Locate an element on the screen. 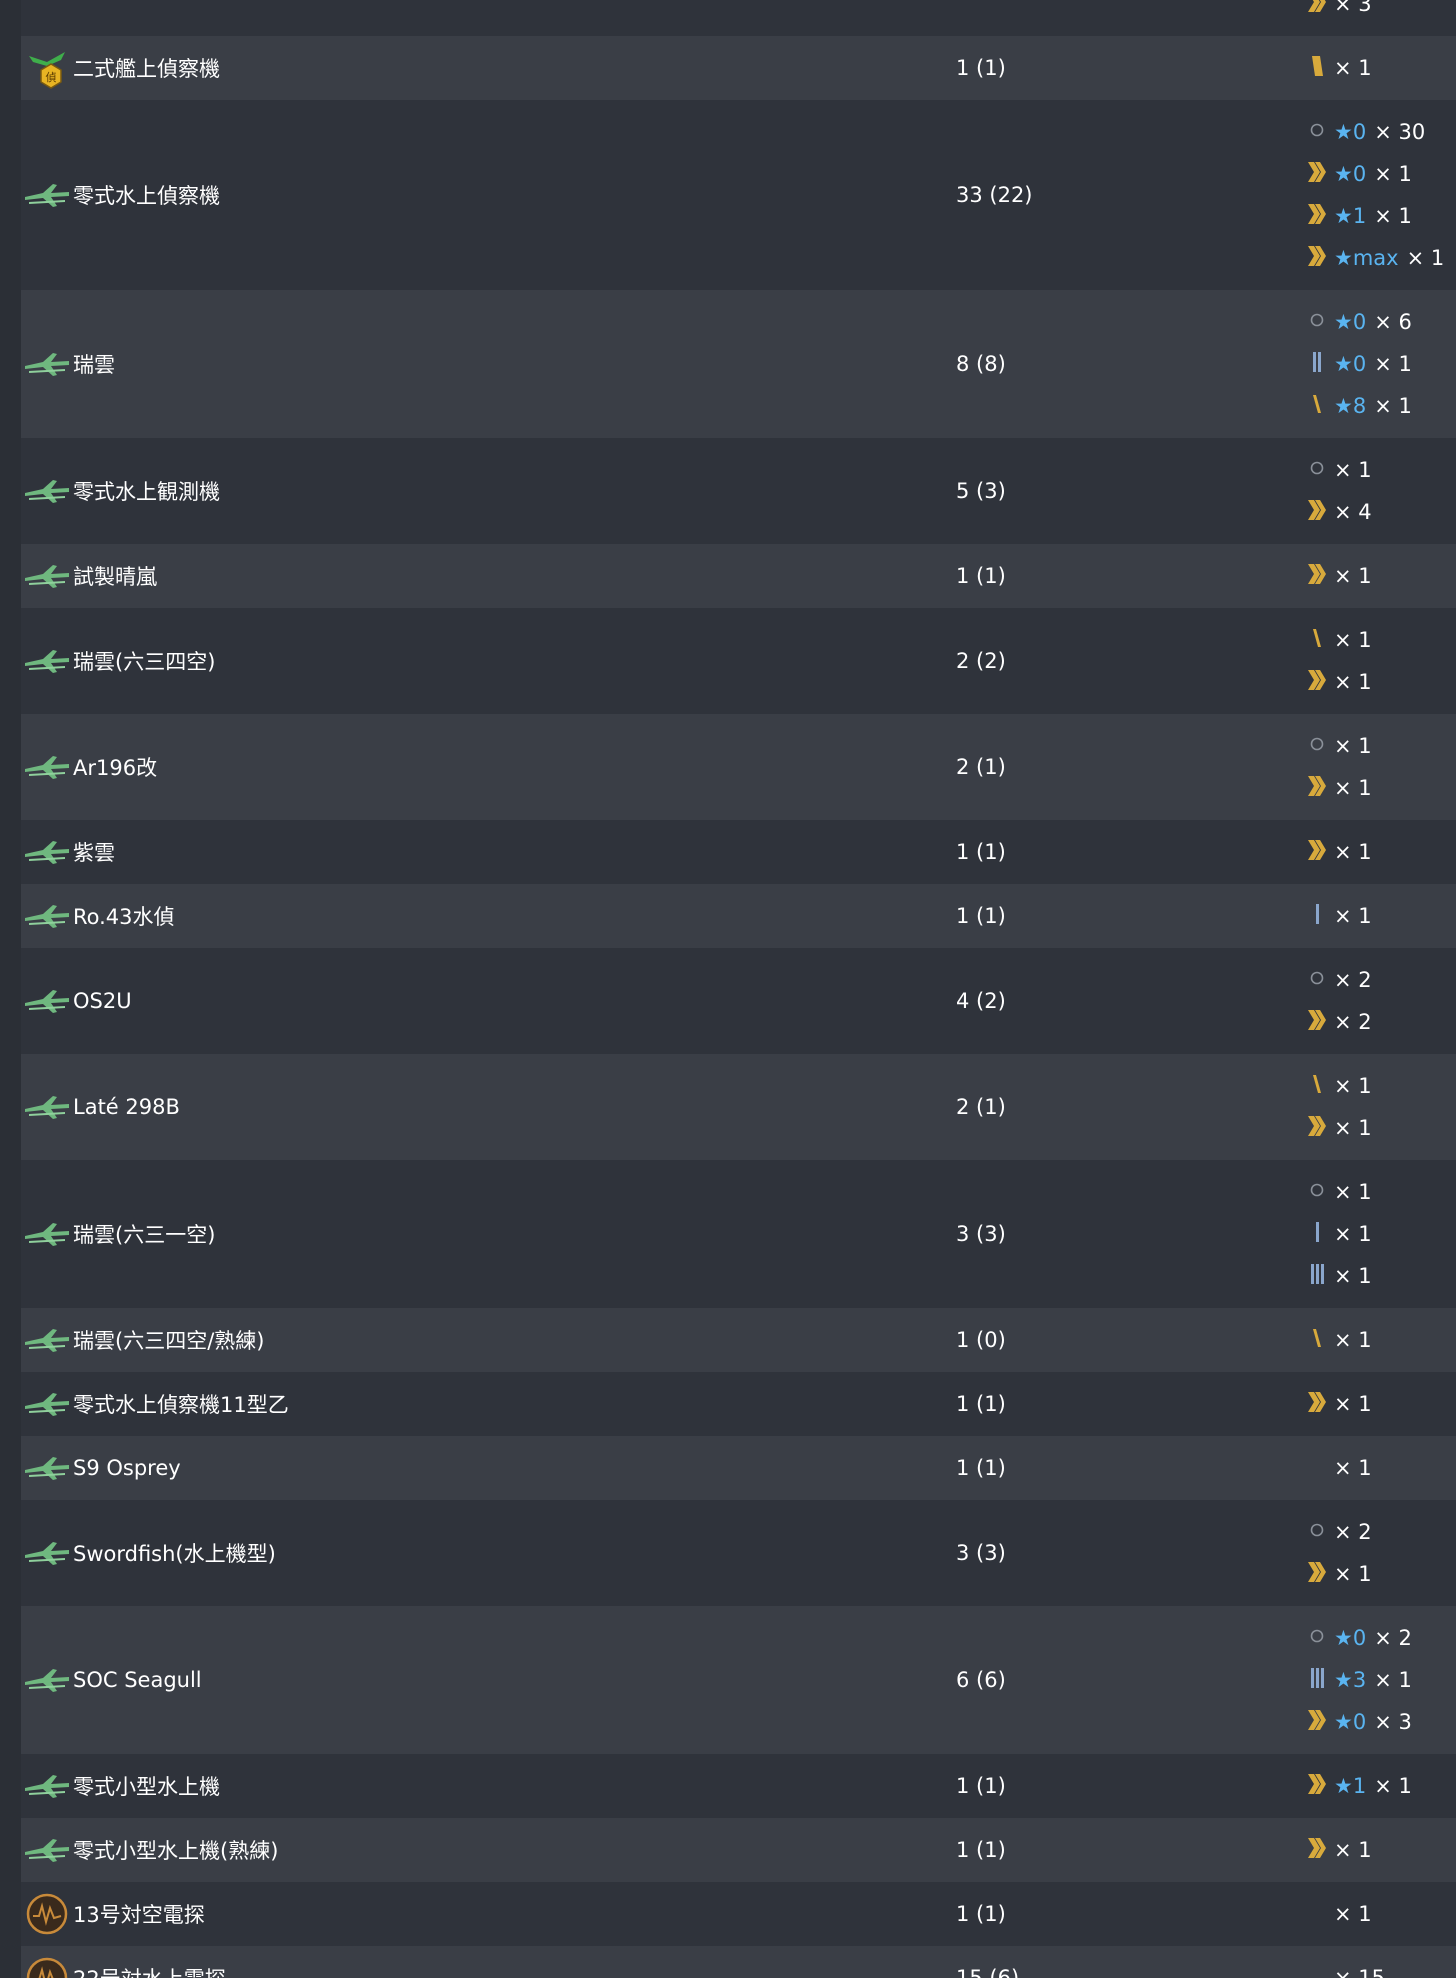  proficiency-list: ★1 × 1 is located at coordinates (1359, 1786).